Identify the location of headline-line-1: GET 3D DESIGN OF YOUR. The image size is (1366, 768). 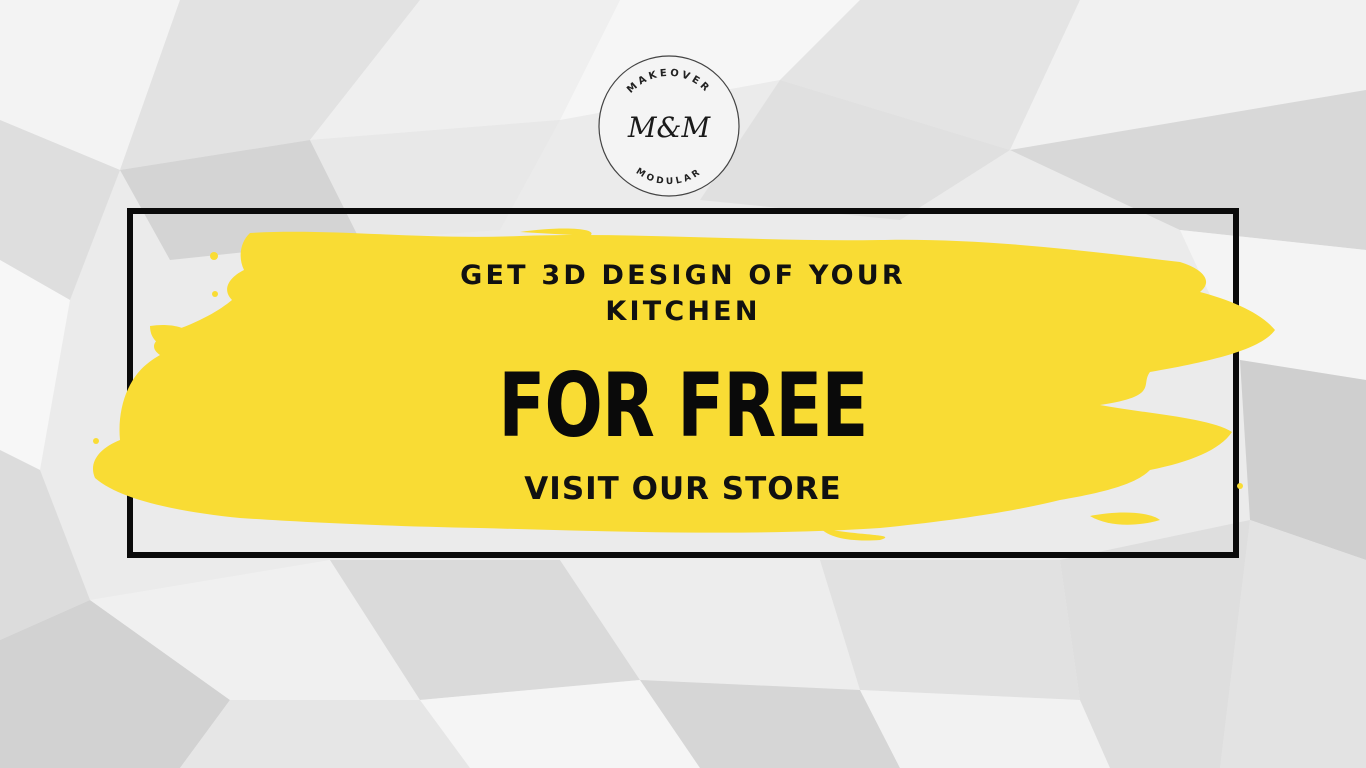
(683, 275).